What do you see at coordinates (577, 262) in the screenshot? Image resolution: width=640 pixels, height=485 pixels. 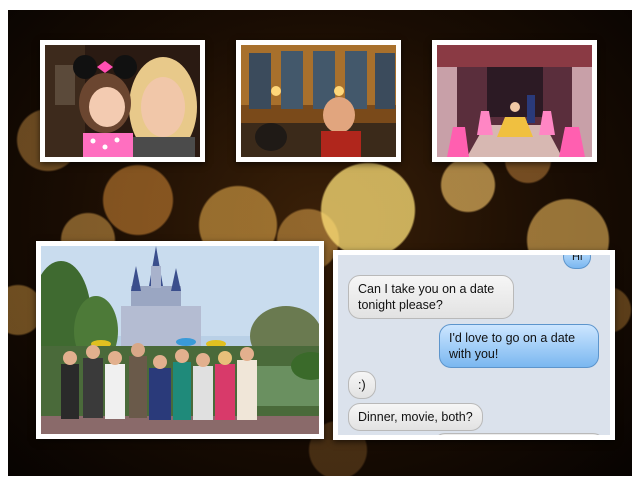 I see `message-bubble-outgoing: Hi` at bounding box center [577, 262].